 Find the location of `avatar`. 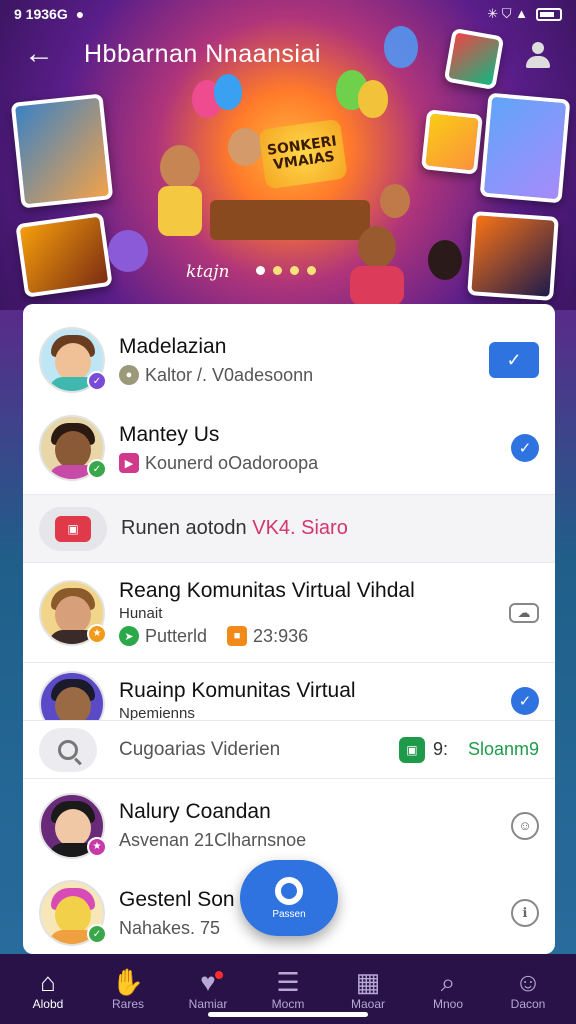

avatar is located at coordinates (72, 695).